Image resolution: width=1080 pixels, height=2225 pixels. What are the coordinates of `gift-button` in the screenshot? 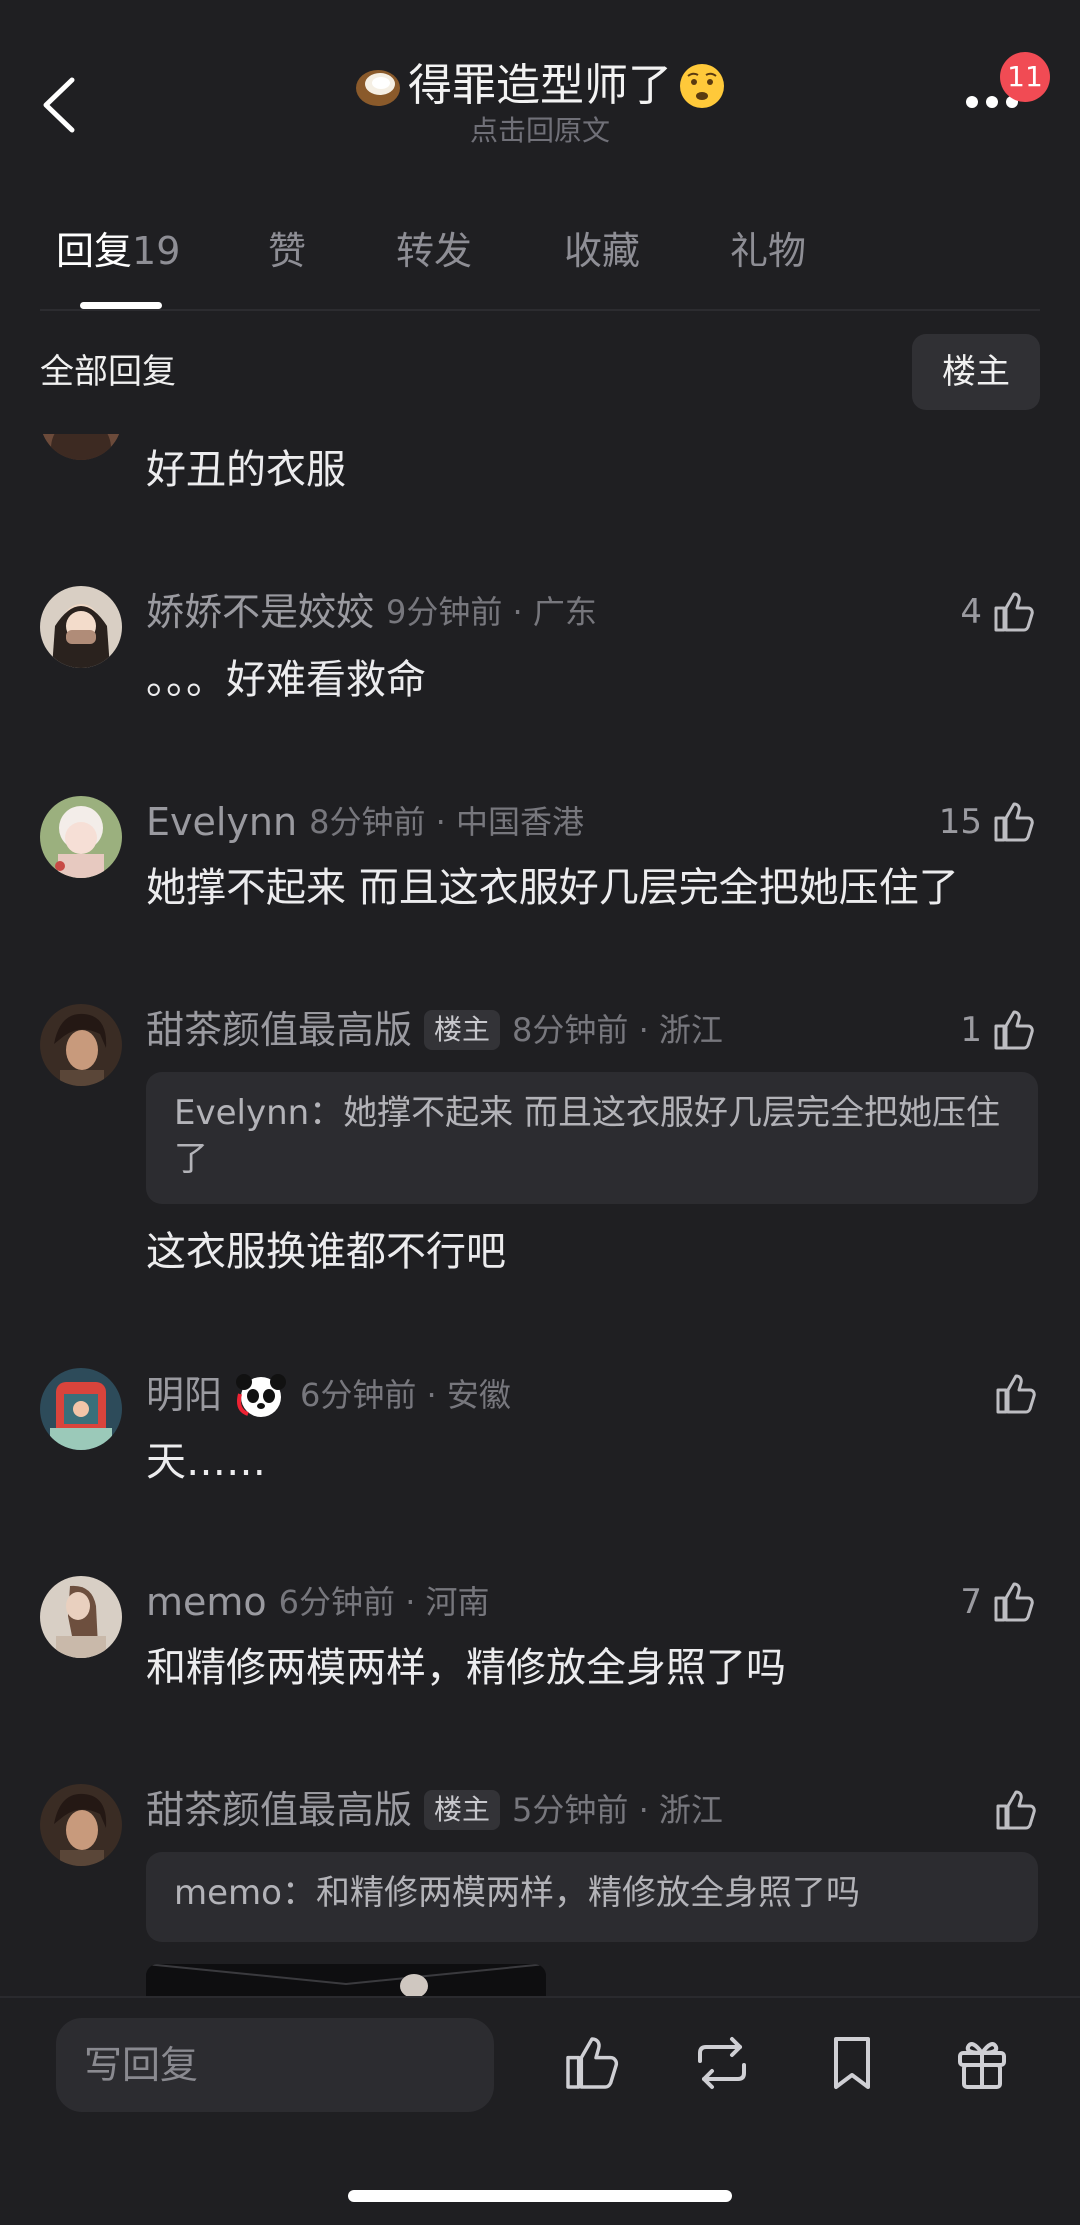 It's located at (982, 2063).